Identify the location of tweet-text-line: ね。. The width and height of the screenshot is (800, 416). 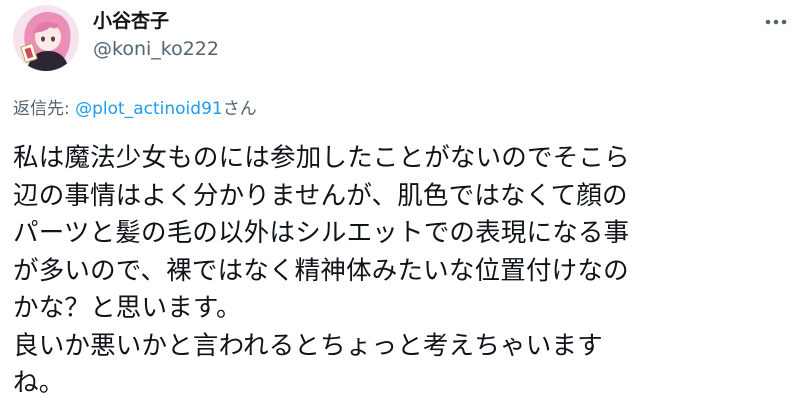
(39, 383).